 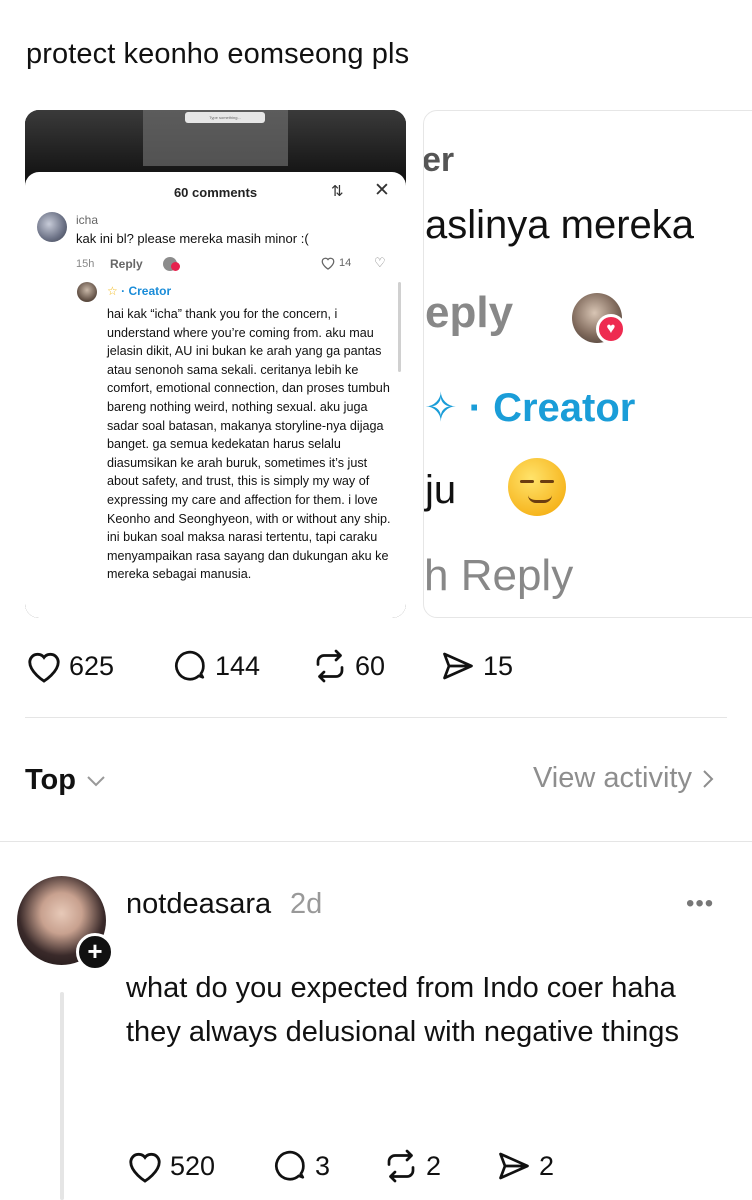 I want to click on star-icon: ☆, so click(x=112, y=291).